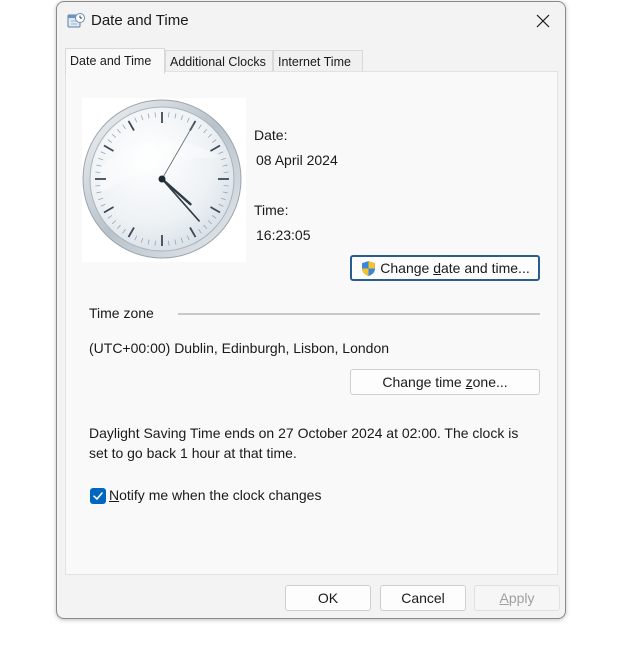 This screenshot has height=663, width=623. I want to click on notify-checkbox, so click(98, 496).